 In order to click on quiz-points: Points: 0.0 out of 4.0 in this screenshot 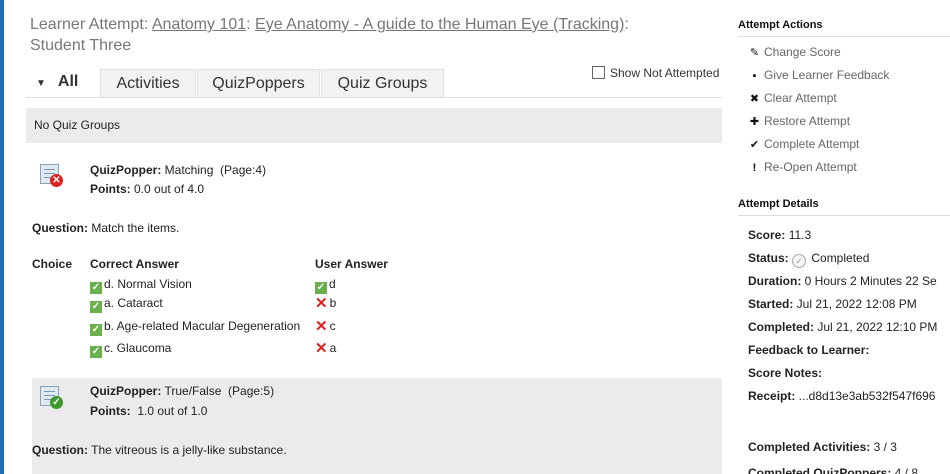, I will do `click(147, 189)`.